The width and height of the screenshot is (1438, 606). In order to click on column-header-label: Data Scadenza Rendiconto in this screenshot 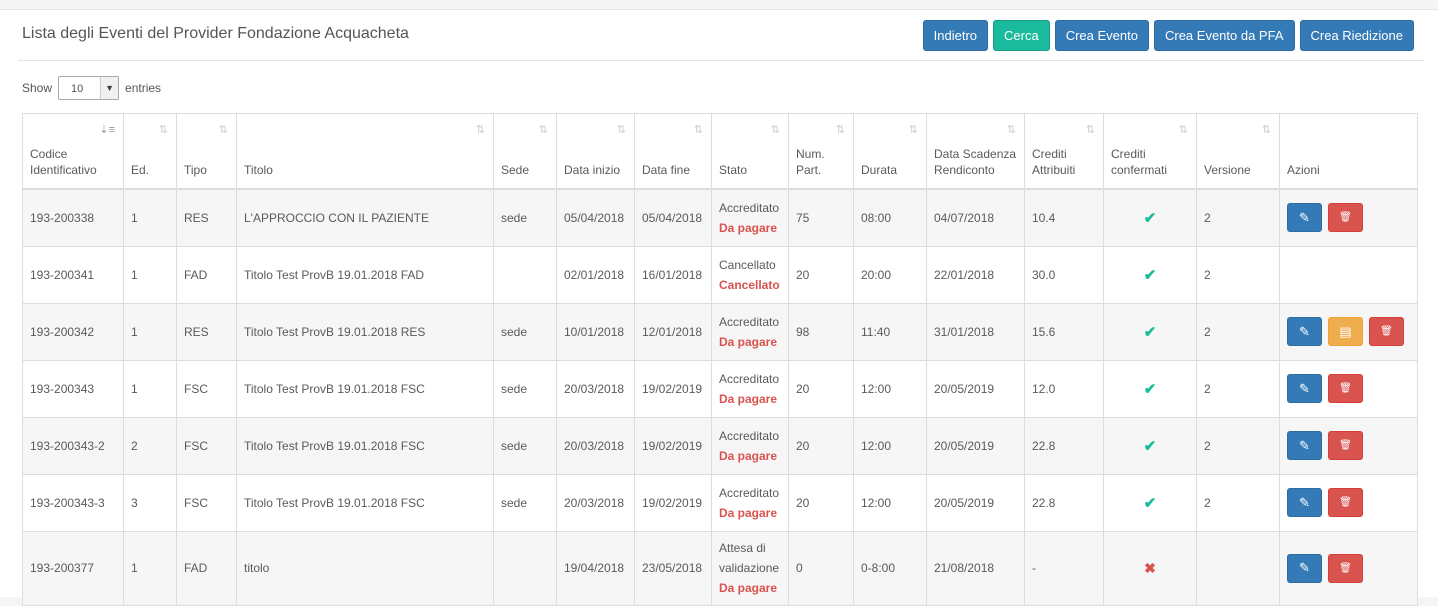, I will do `click(975, 162)`.